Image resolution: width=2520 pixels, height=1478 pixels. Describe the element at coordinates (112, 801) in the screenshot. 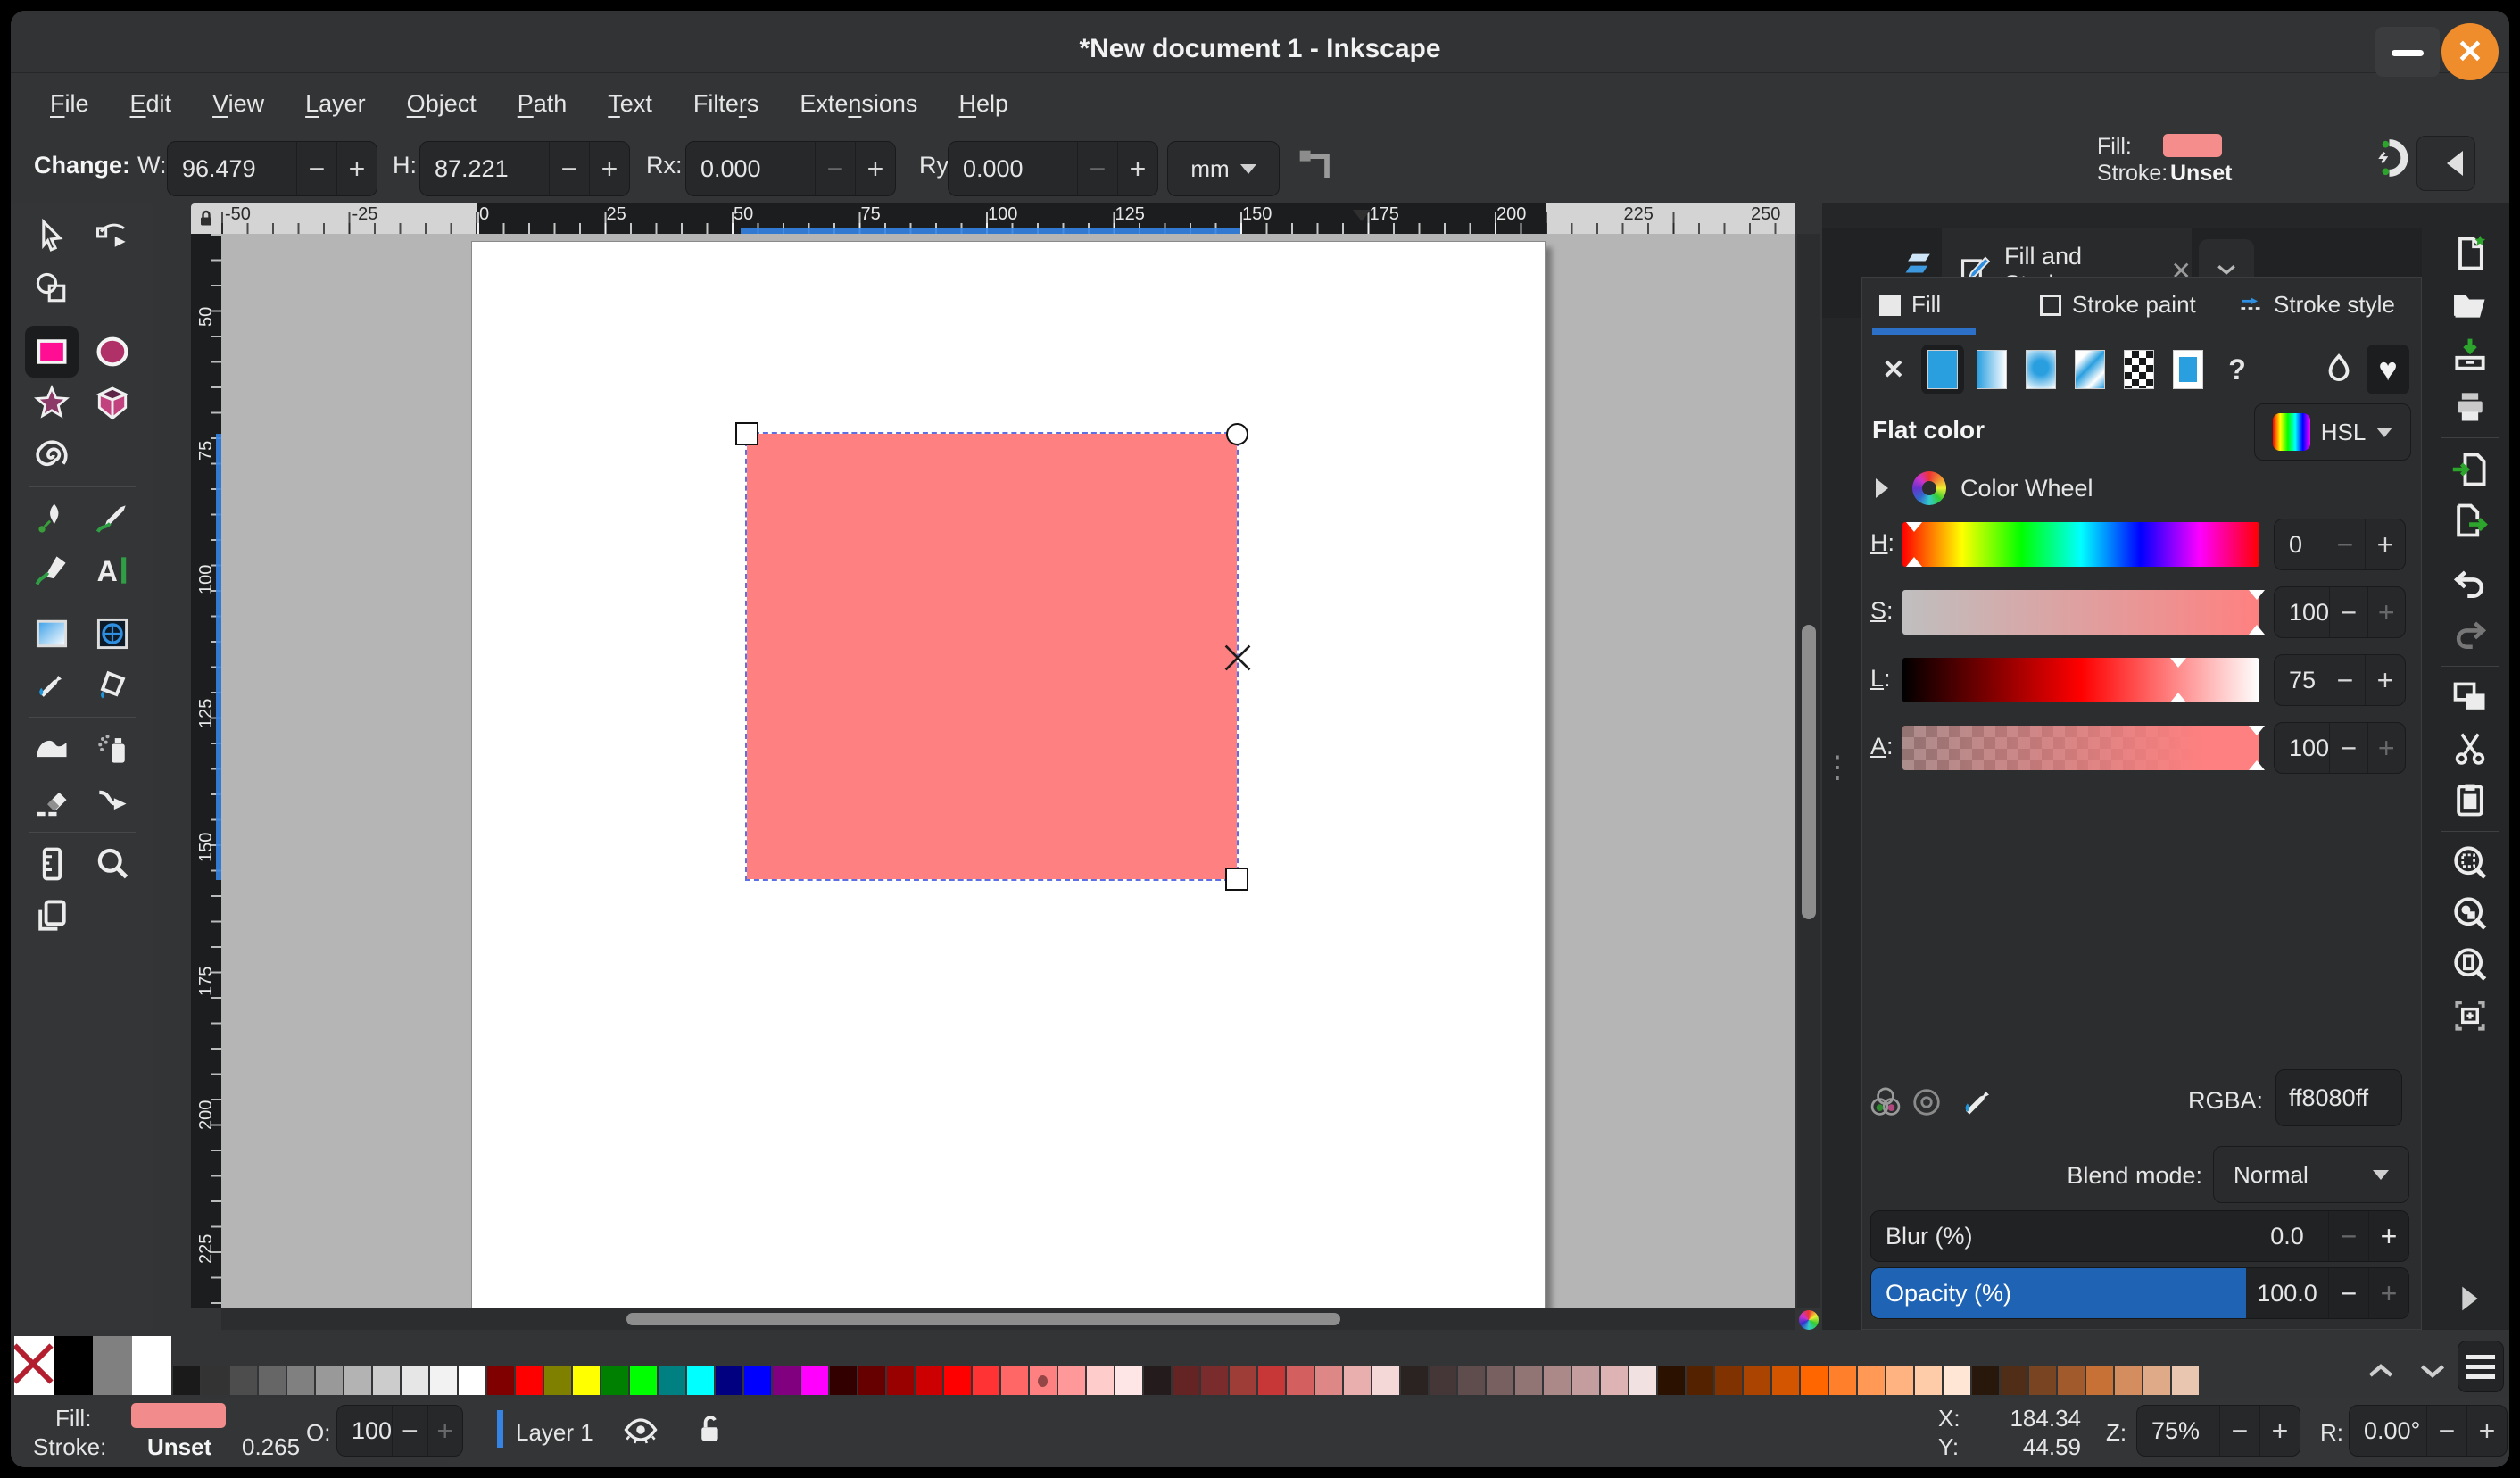

I see `connector-tool` at that location.